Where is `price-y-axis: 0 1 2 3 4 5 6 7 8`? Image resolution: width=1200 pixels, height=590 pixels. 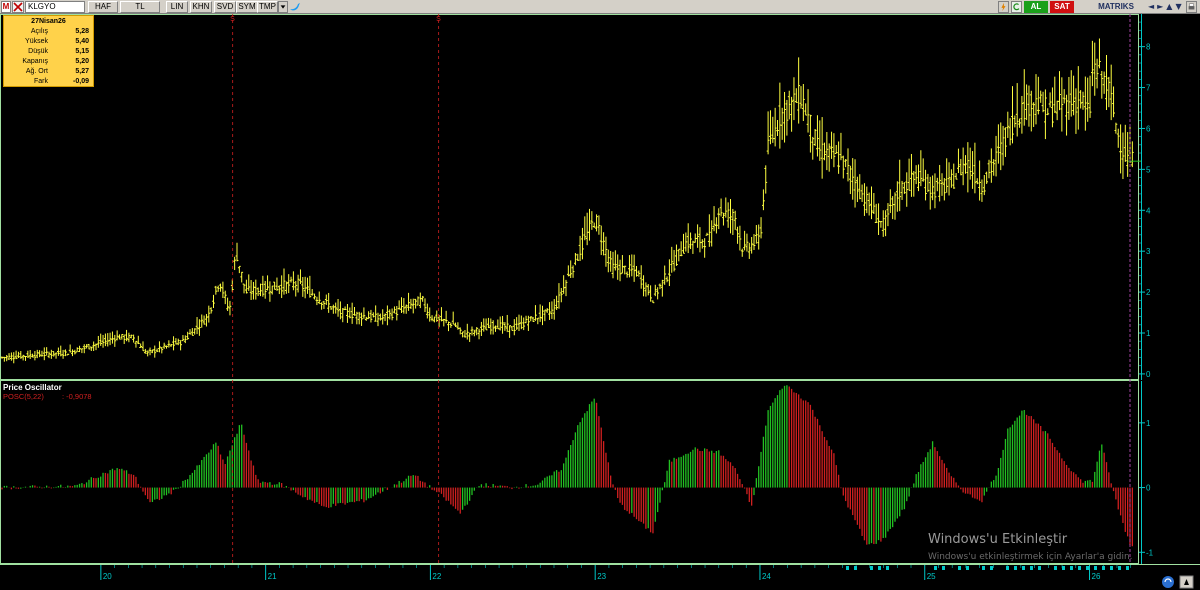
price-y-axis: 0 1 2 3 4 5 6 7 8 is located at coordinates (1139, 197).